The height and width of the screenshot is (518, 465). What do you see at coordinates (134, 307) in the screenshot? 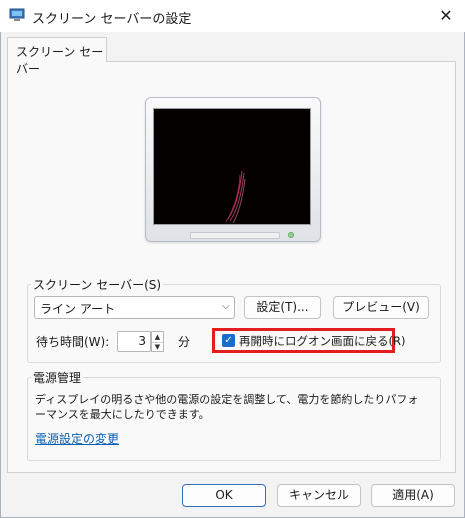
I see `screensaver-select: ライン アート` at bounding box center [134, 307].